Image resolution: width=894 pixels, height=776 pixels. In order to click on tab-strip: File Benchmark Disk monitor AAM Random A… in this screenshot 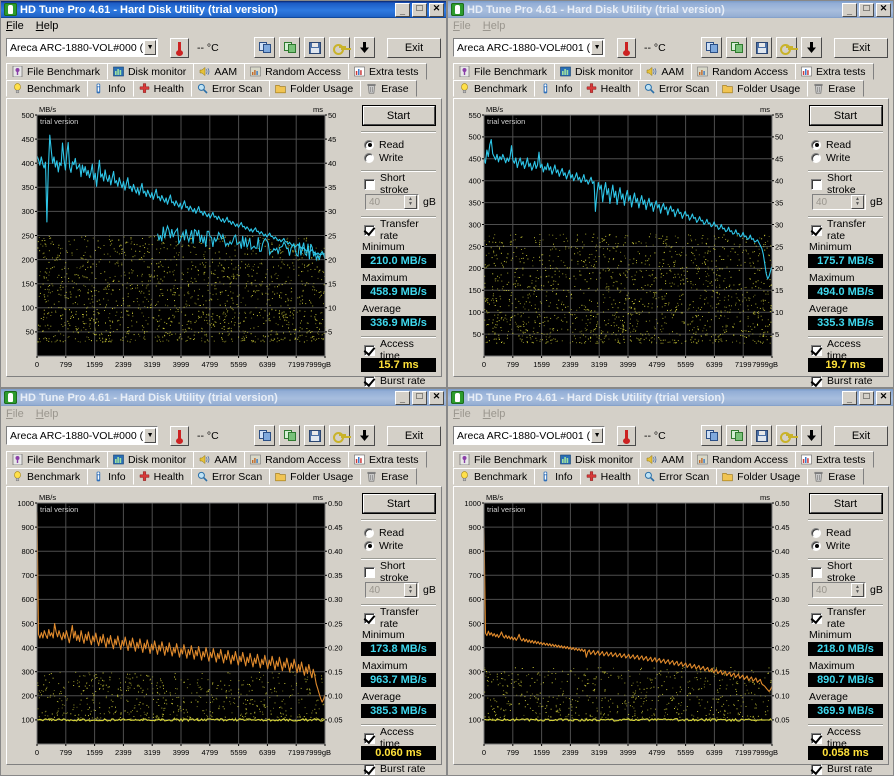, I will do `click(670, 79)`.